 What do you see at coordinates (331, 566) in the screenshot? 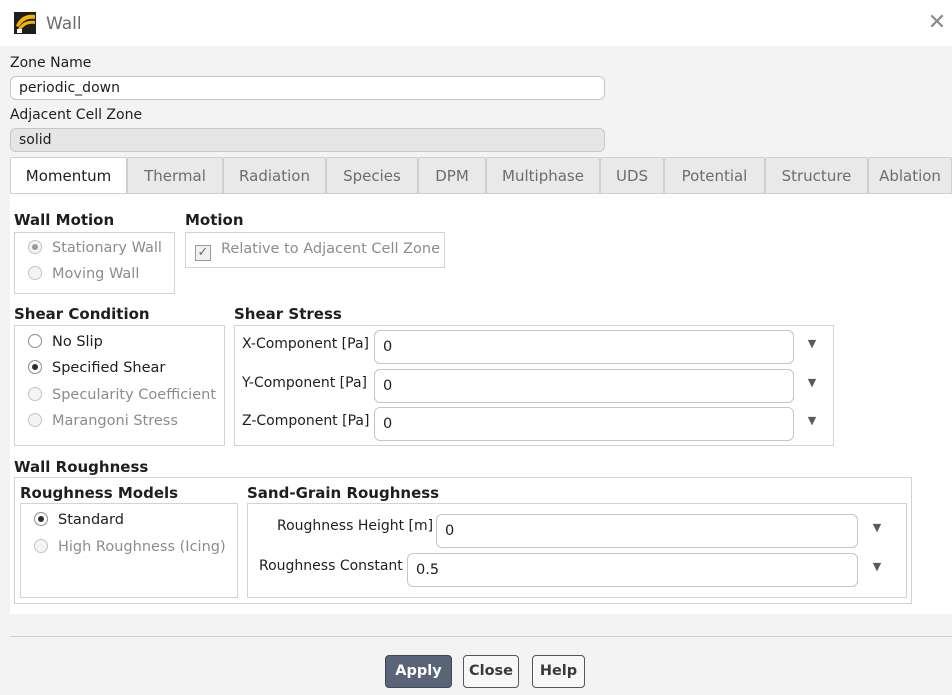
I see `roughness-constant-label: Roughness Constant` at bounding box center [331, 566].